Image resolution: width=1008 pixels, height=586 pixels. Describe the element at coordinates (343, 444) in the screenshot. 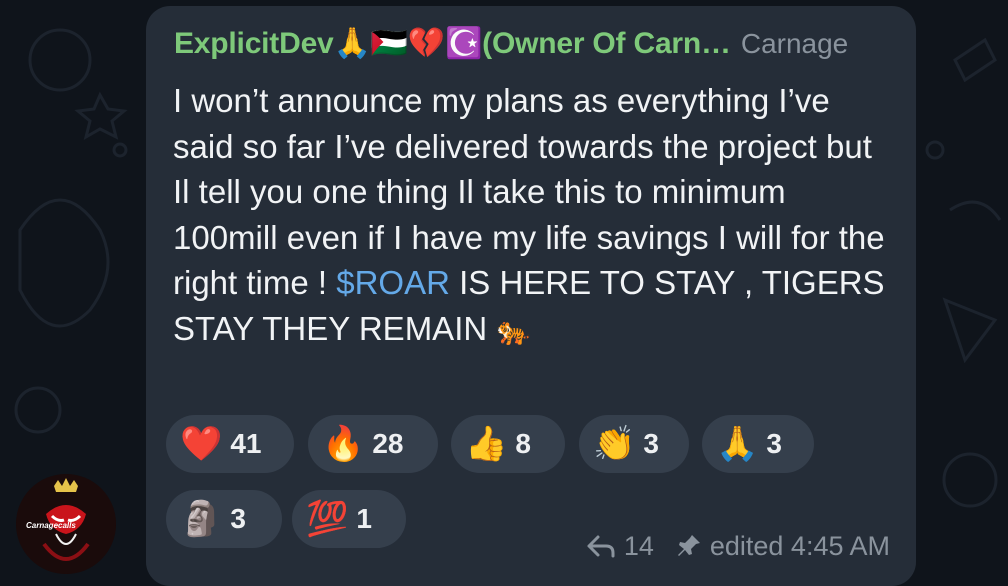

I see `fire-icon: 🔥` at that location.